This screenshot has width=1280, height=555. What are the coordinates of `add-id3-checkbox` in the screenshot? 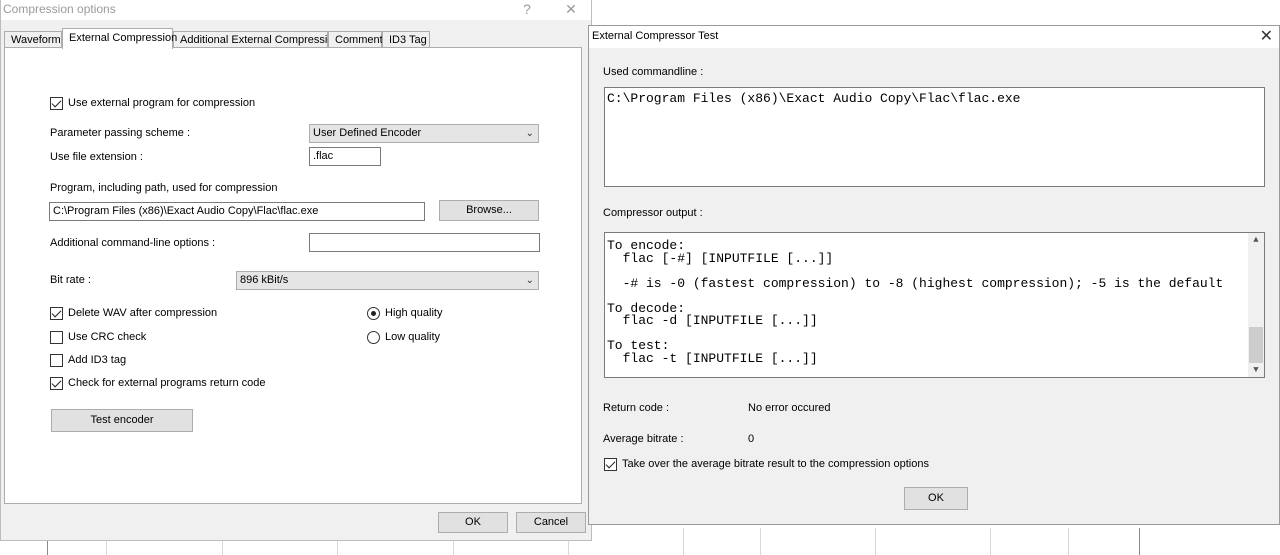 It's located at (56, 360).